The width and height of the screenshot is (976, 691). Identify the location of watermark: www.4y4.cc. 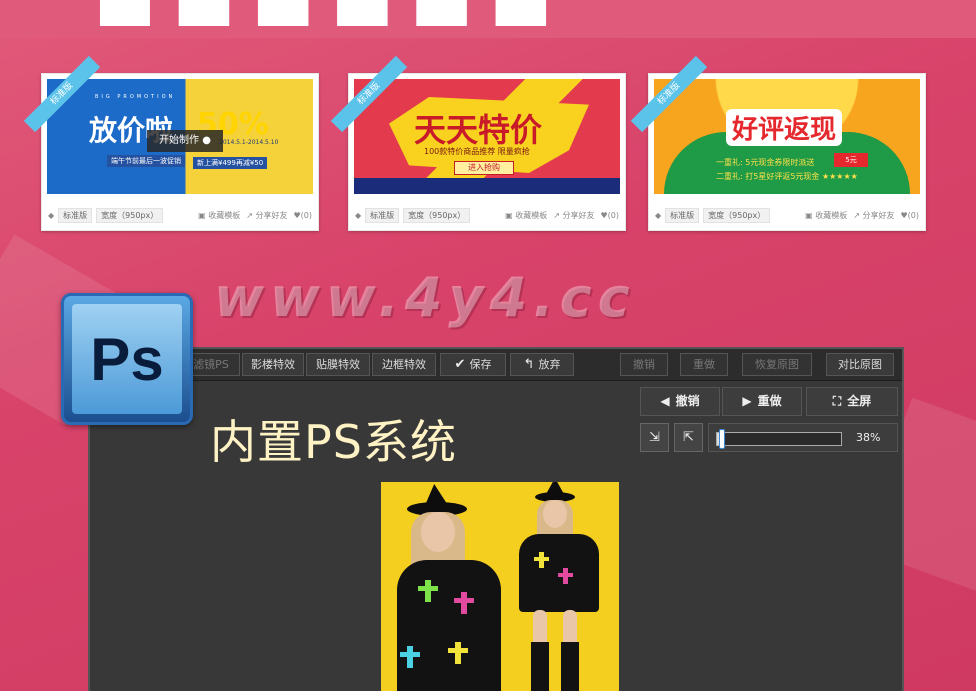
(425, 297).